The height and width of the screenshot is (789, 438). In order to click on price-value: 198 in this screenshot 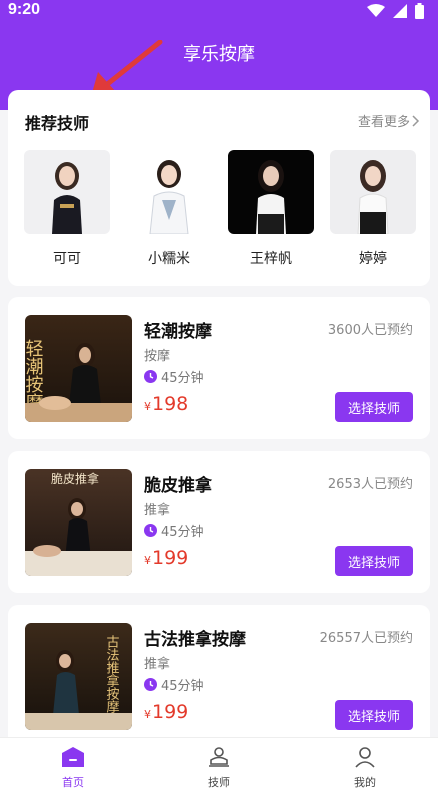, I will do `click(170, 404)`.